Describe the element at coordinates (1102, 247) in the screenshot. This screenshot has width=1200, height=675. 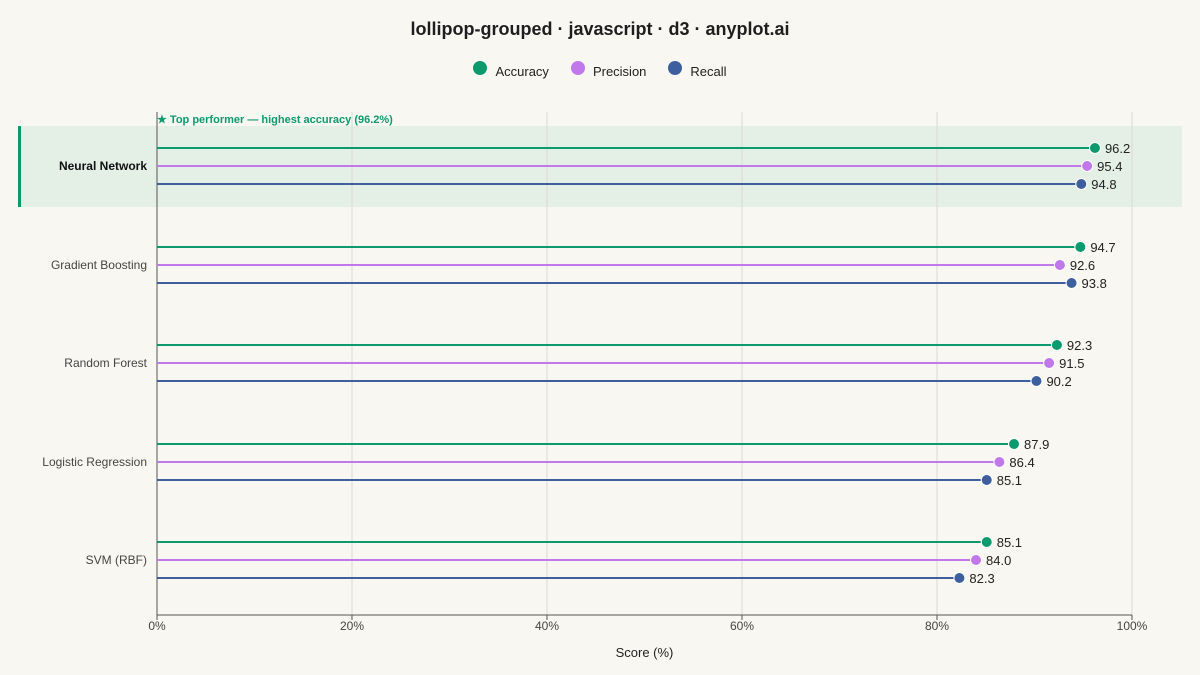
I see `data-label: 94.7` at that location.